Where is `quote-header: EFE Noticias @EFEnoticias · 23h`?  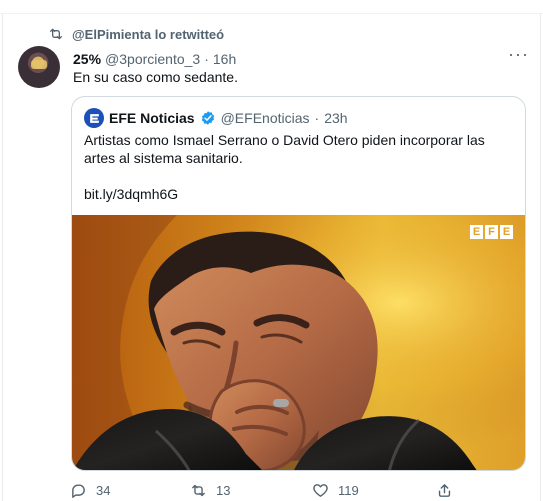
quote-header: EFE Noticias @EFEnoticias · 23h is located at coordinates (216, 118).